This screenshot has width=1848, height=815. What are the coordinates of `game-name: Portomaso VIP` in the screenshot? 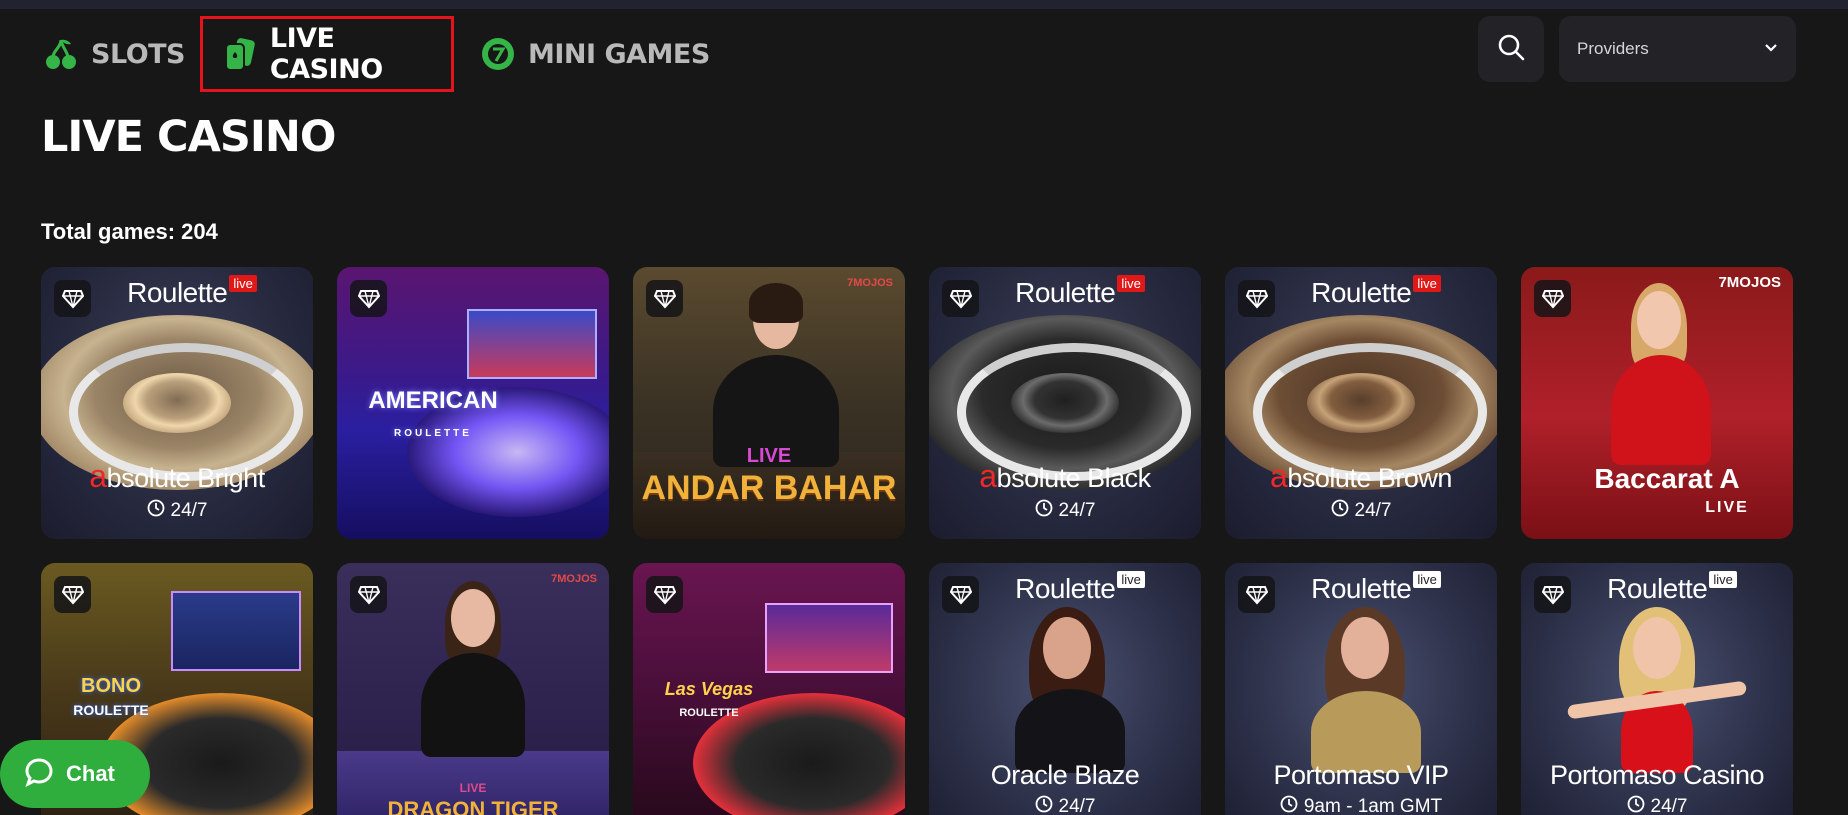 It's located at (1361, 775).